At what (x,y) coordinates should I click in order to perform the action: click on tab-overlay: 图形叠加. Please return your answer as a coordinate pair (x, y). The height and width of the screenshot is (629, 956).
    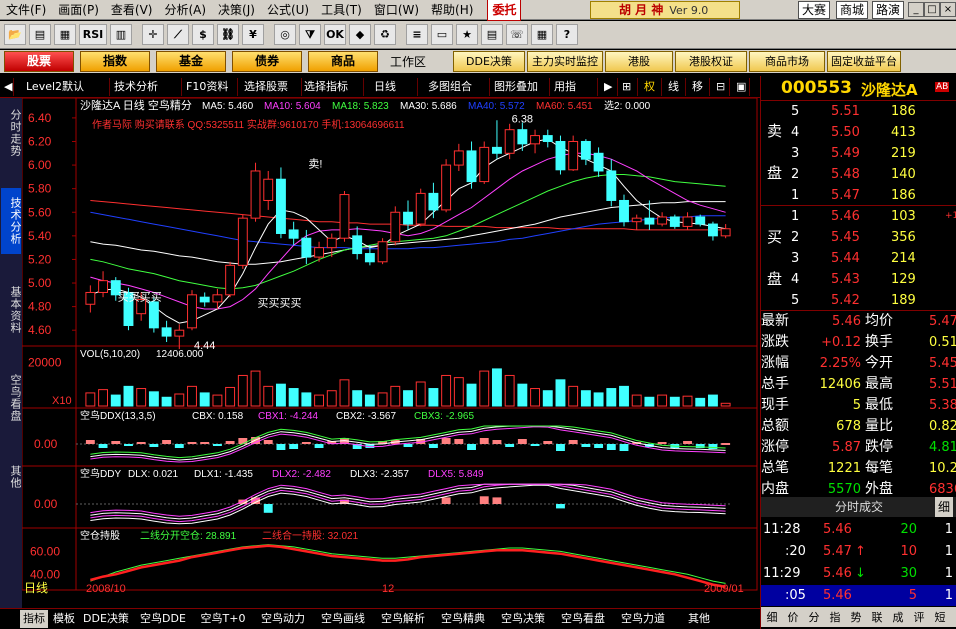
    Looking at the image, I should click on (522, 87).